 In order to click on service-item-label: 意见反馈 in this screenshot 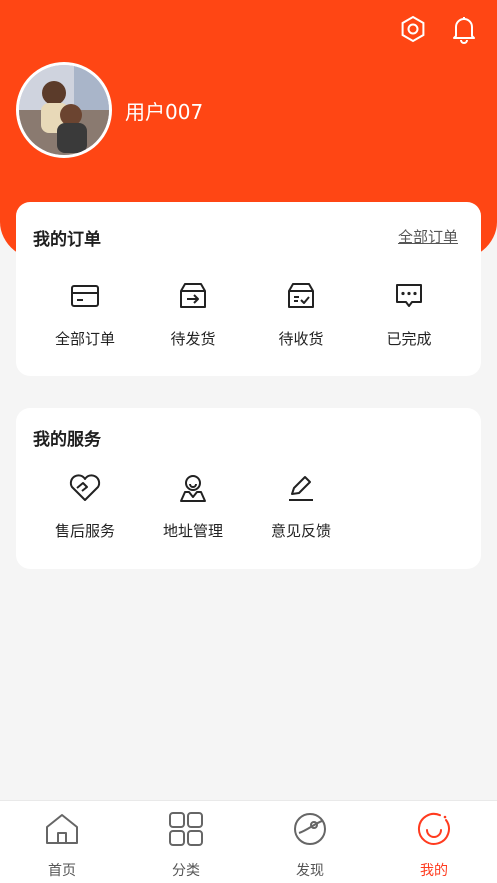, I will do `click(300, 531)`.